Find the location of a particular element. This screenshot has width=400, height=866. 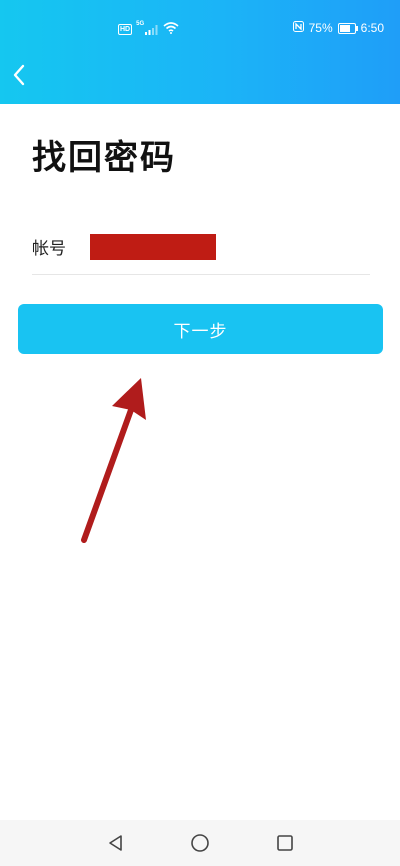

clock-time: 6:50 is located at coordinates (372, 28).